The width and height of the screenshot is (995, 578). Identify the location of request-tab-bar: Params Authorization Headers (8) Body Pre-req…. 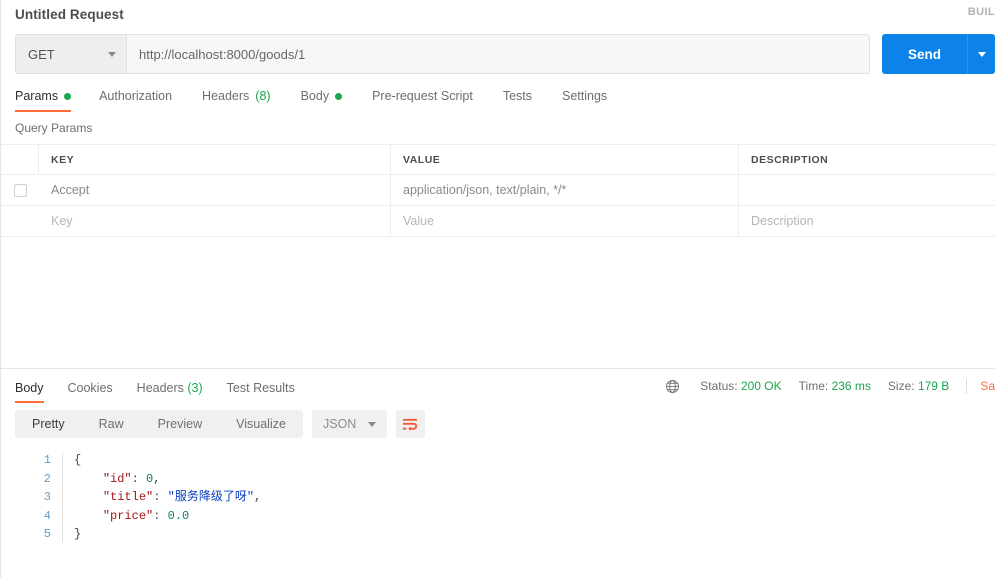
(498, 96).